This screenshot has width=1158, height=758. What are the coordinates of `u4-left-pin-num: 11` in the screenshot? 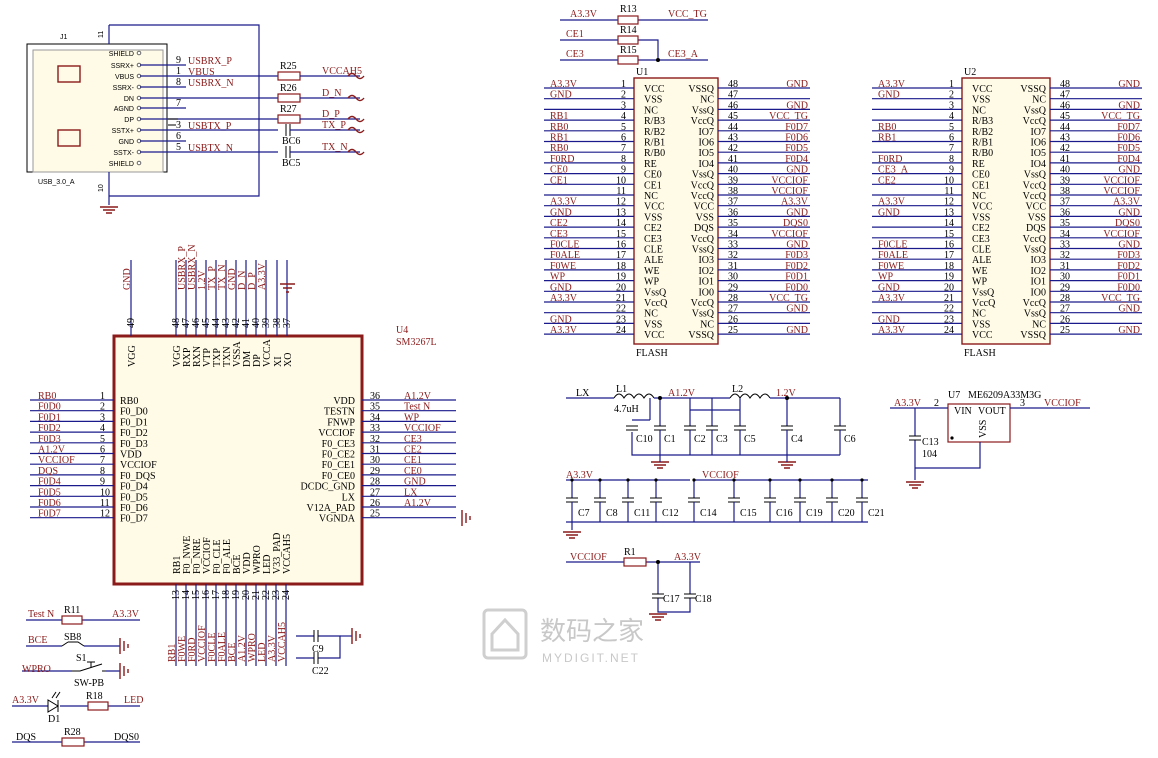 It's located at (105, 503).